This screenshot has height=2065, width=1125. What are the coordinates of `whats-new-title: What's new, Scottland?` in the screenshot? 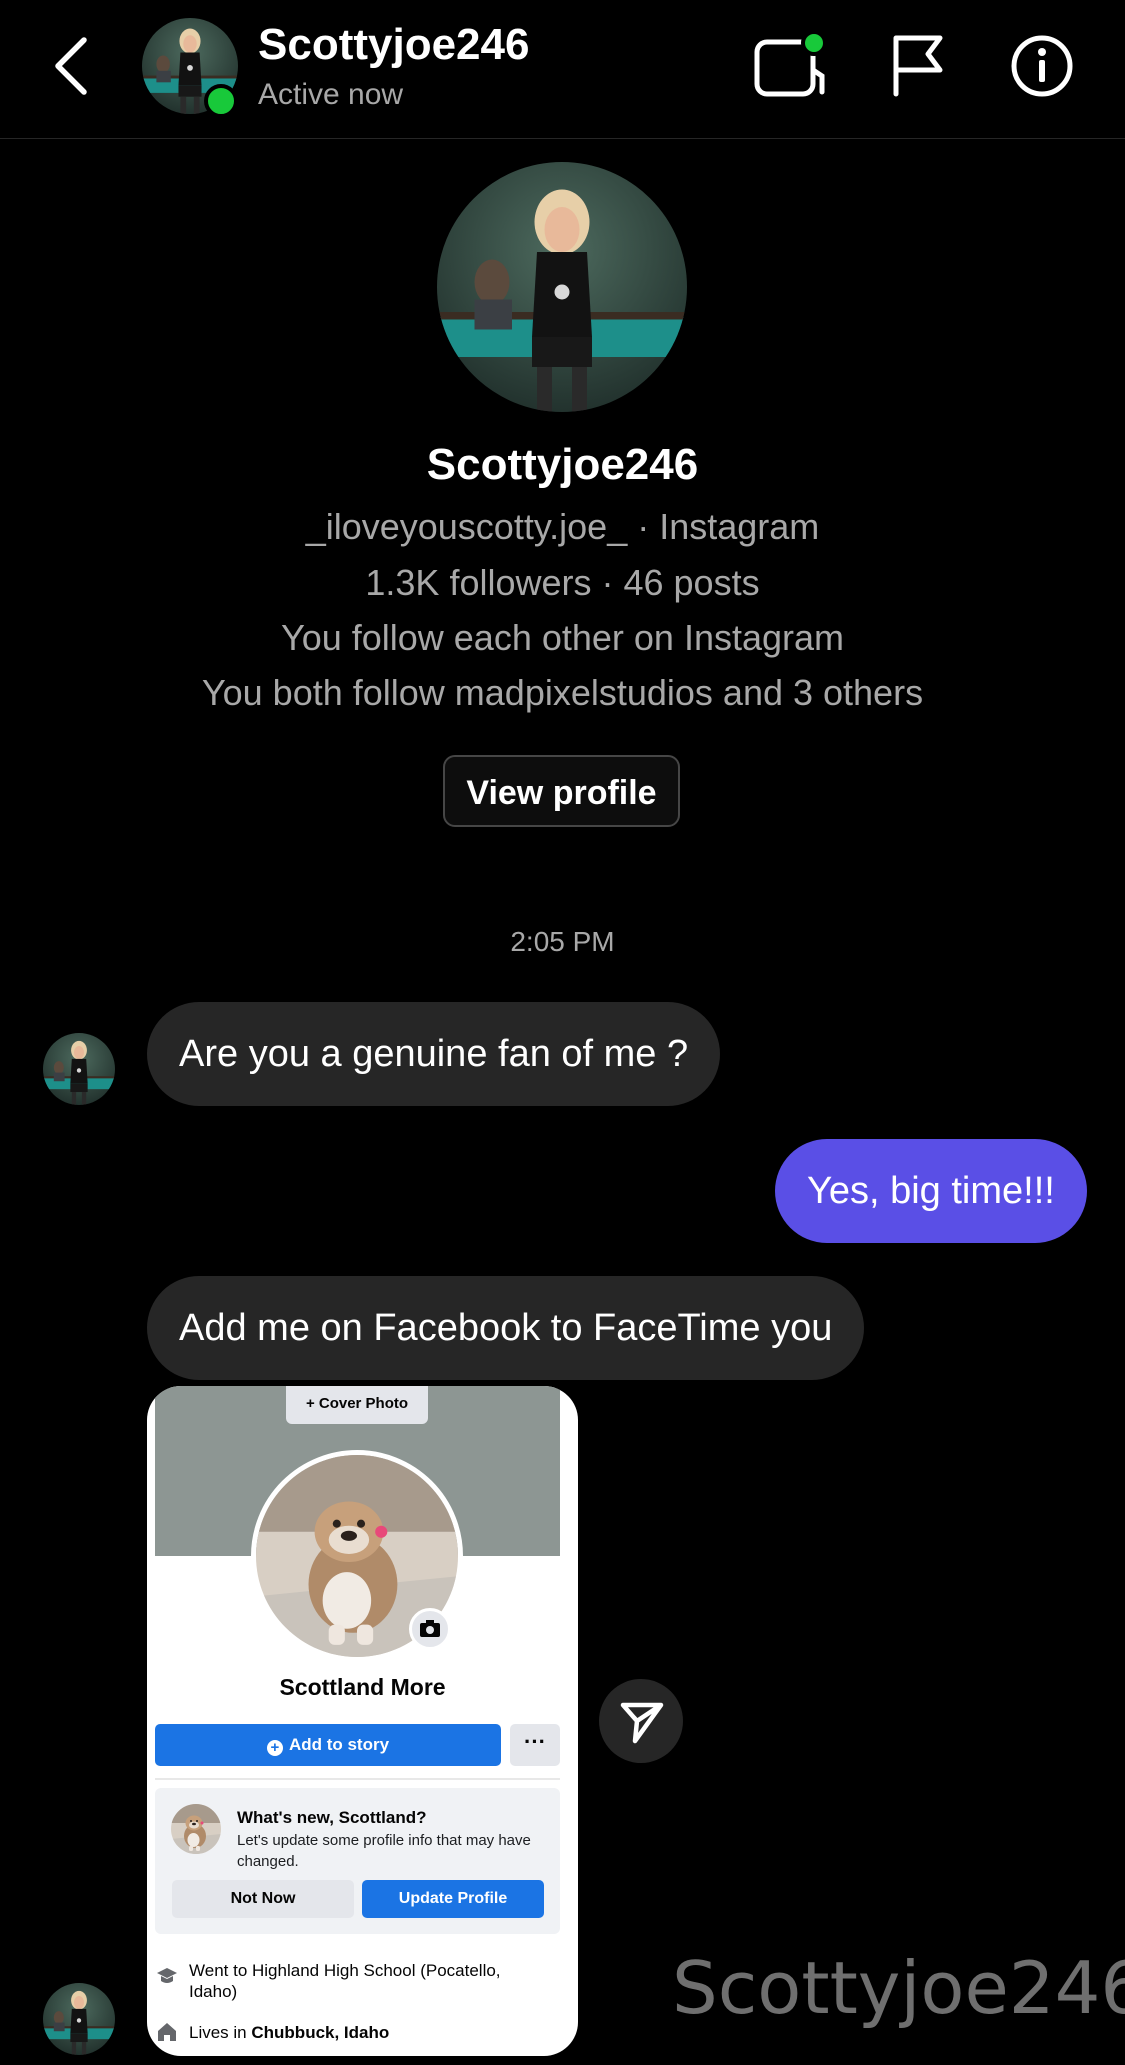 It's located at (332, 1817).